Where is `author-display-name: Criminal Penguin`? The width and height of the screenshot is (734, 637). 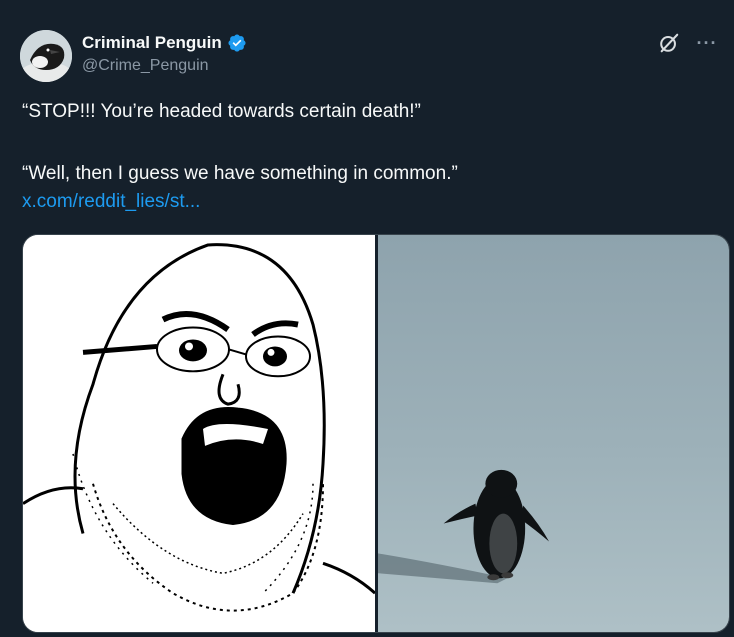
author-display-name: Criminal Penguin is located at coordinates (152, 43).